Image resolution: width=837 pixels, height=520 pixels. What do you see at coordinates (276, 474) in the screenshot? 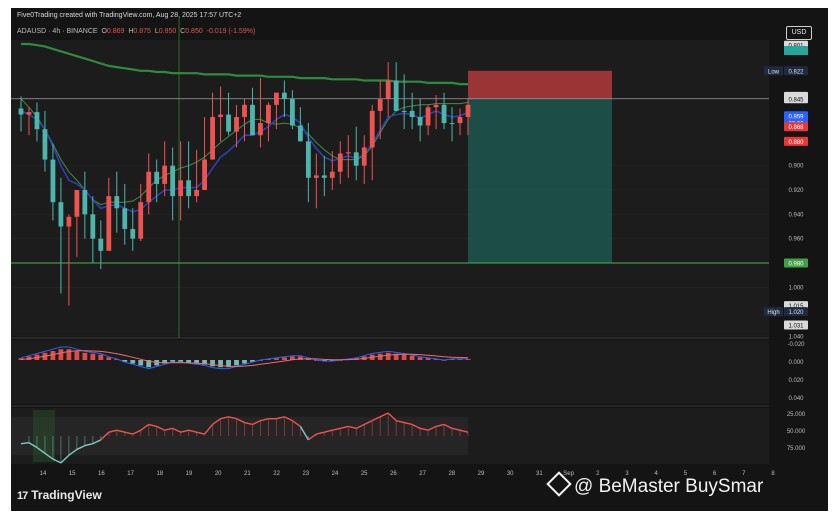
I see `time-axis-label: 22` at bounding box center [276, 474].